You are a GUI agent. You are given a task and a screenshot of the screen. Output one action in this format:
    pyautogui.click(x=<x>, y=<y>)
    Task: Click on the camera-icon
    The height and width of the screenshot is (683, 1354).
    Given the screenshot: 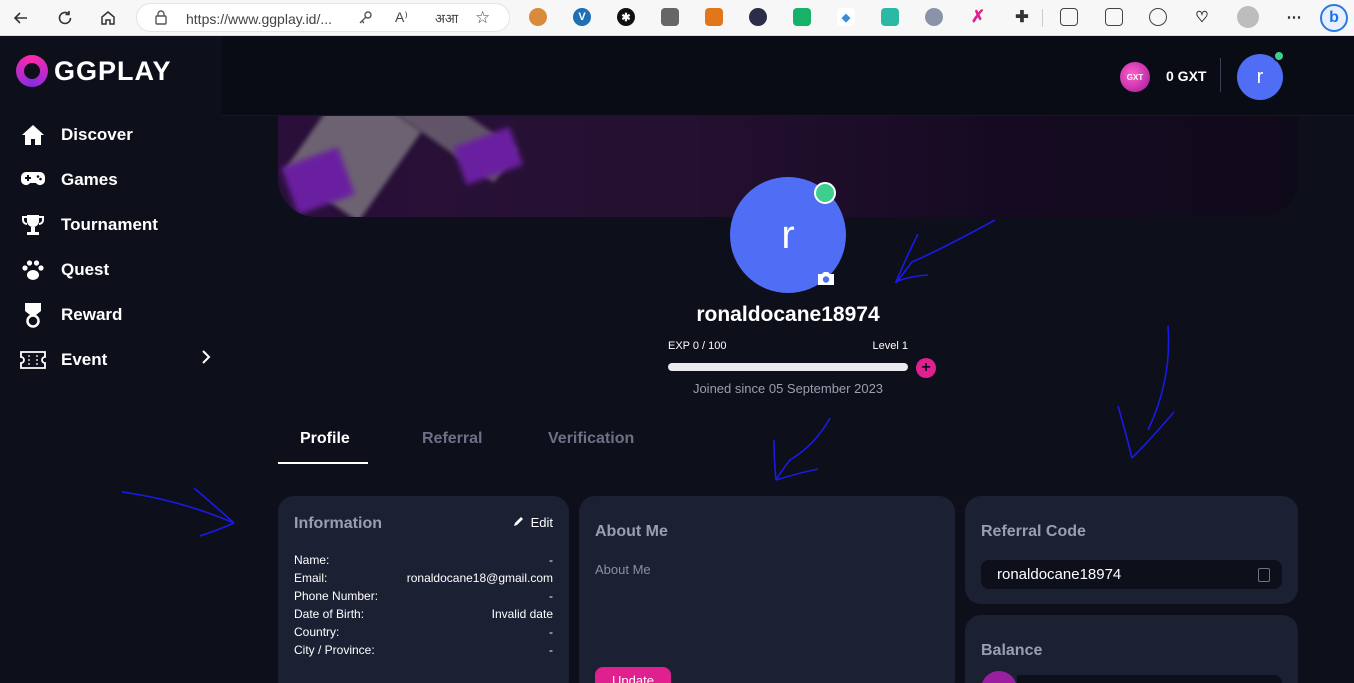 What is the action you would take?
    pyautogui.click(x=826, y=278)
    